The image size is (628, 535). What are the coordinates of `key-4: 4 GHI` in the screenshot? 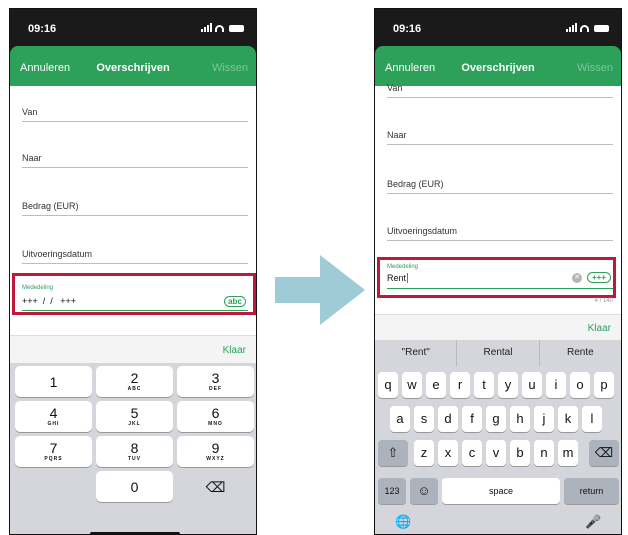 It's located at (53, 416).